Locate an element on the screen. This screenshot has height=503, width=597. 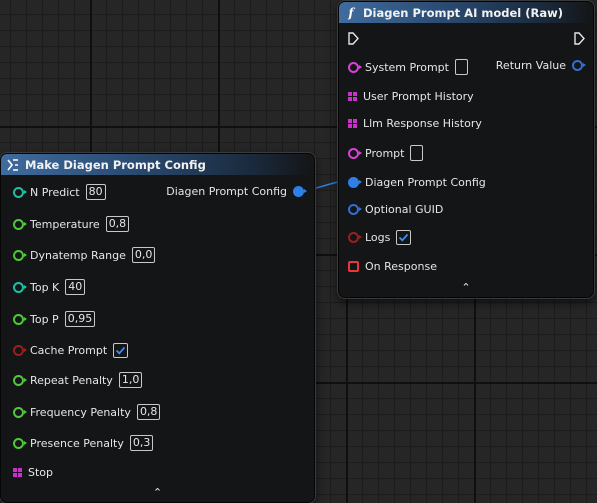
output-pin-label: Diagen Prompt Config is located at coordinates (226, 191).